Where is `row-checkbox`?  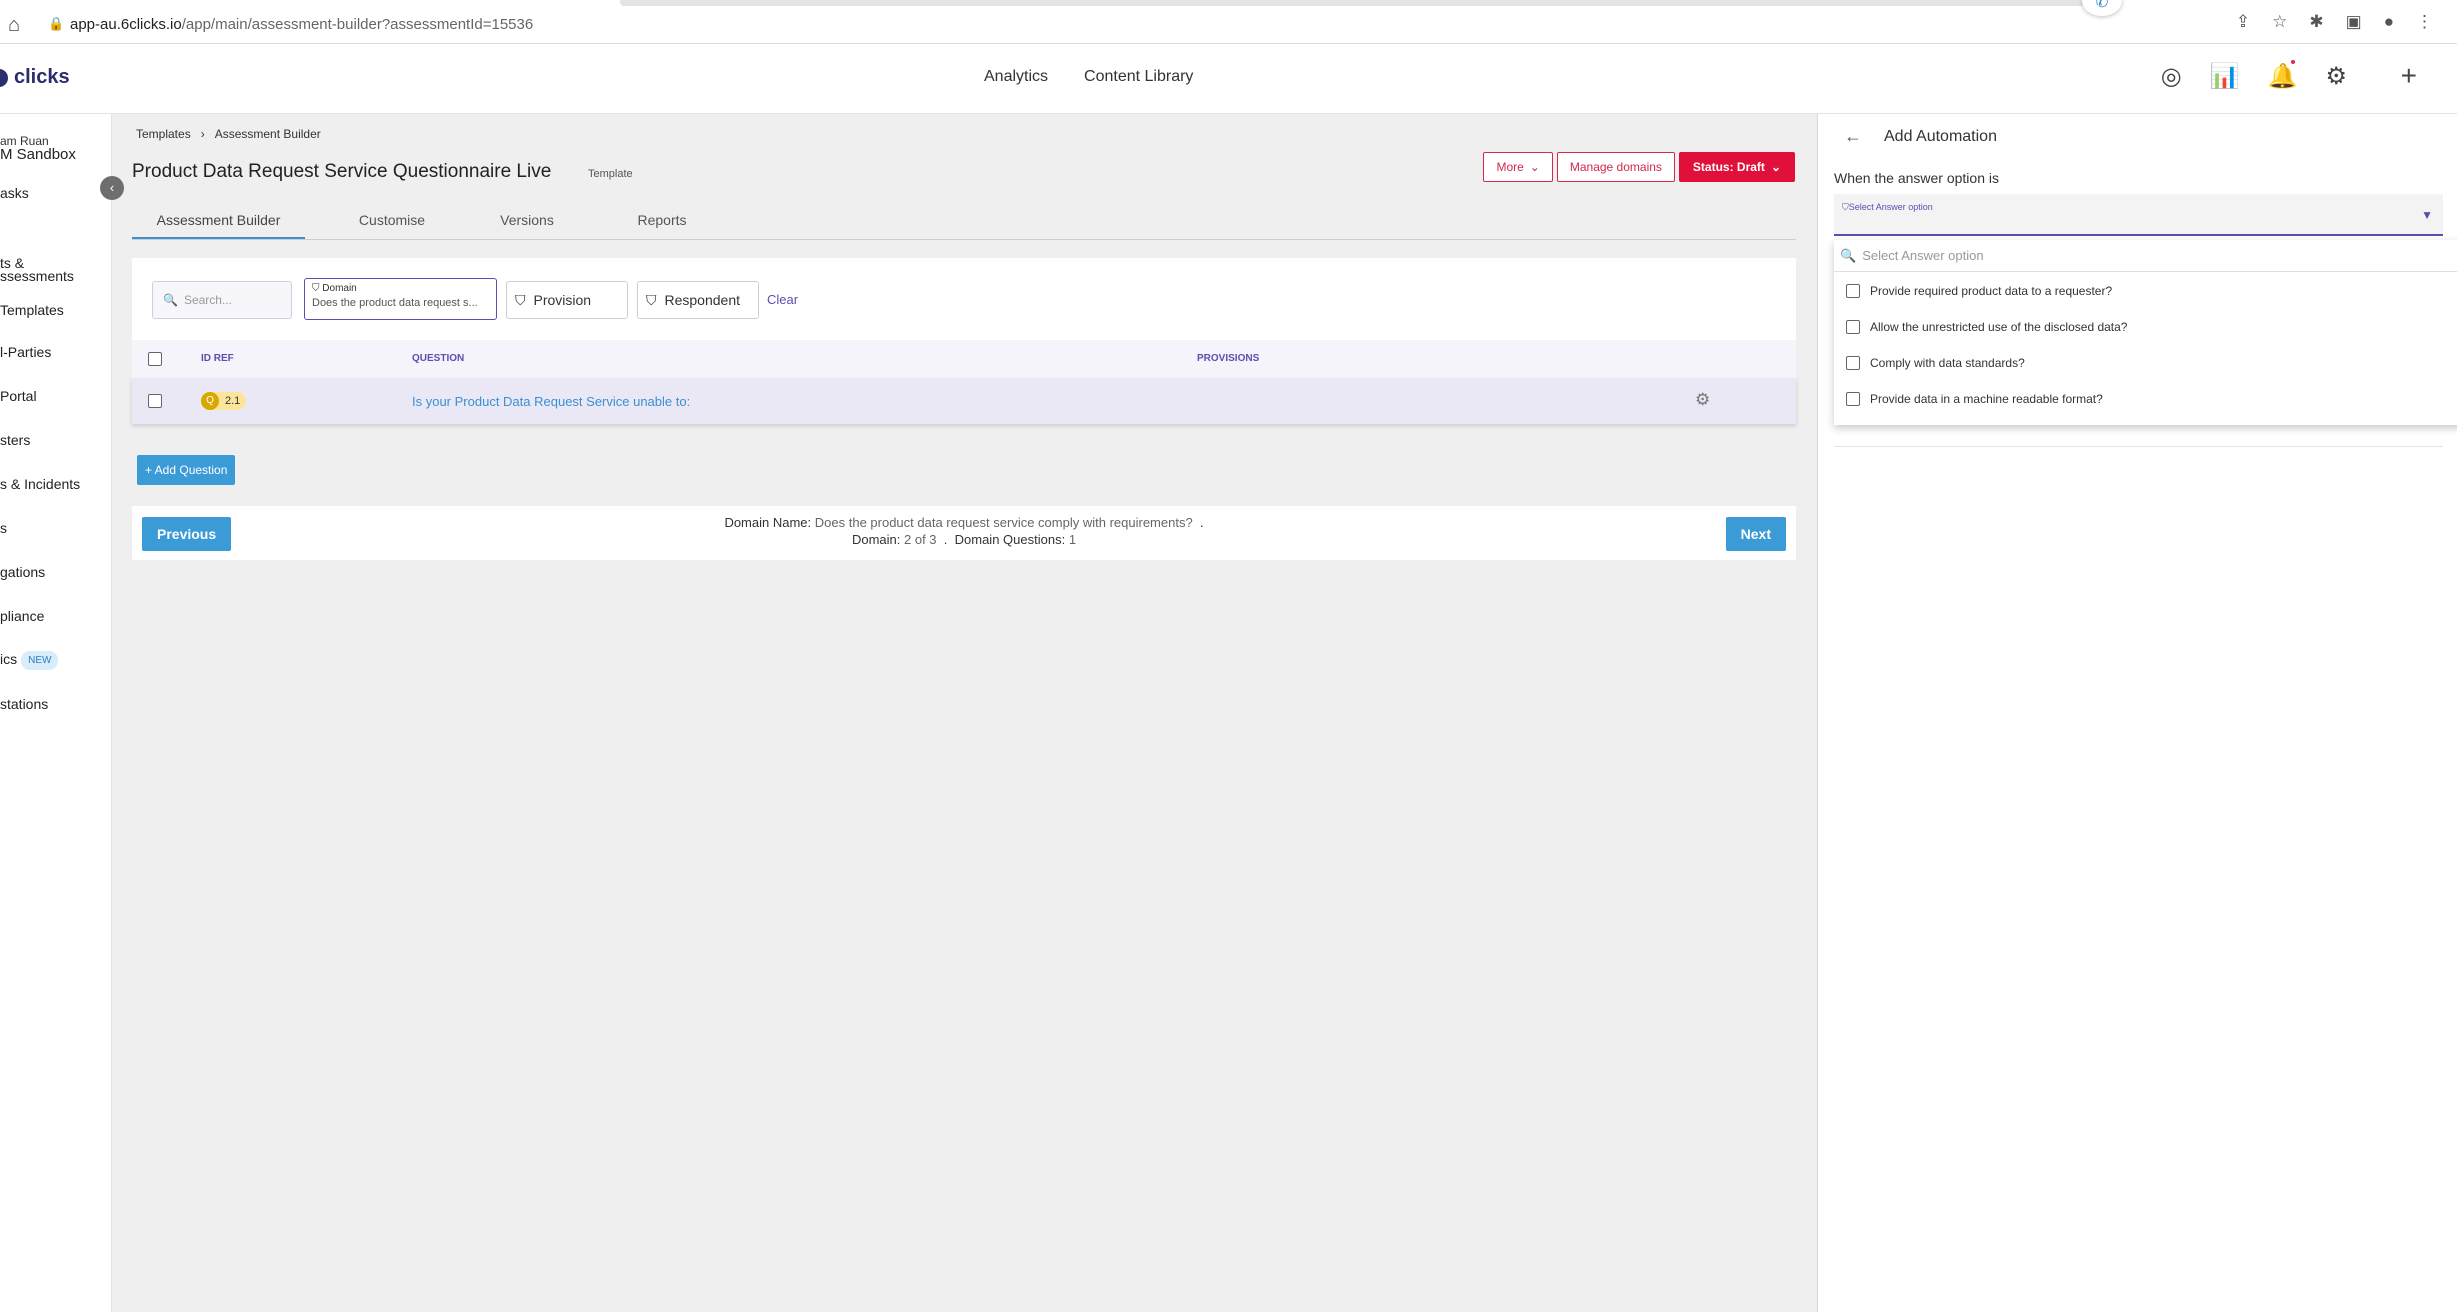
row-checkbox is located at coordinates (155, 401).